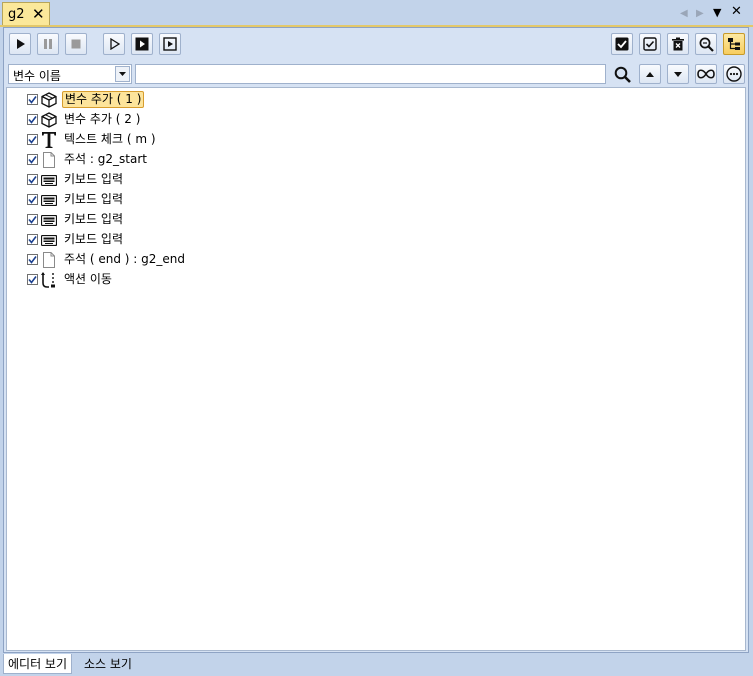 Image resolution: width=753 pixels, height=676 pixels. Describe the element at coordinates (370, 74) in the screenshot. I see `search-input` at that location.